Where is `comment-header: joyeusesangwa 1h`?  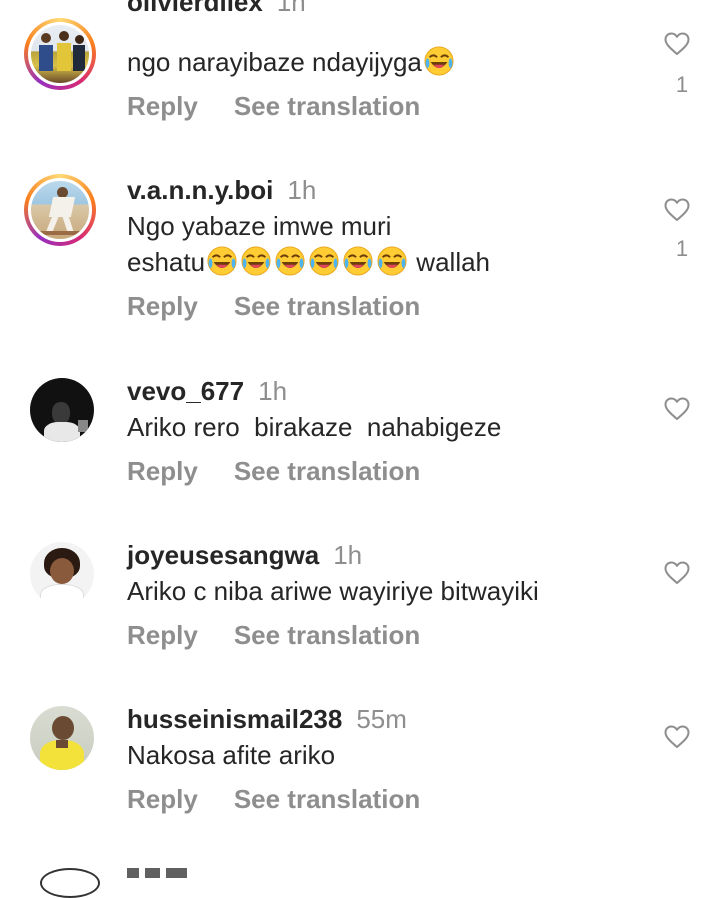
comment-header: joyeusesangwa 1h is located at coordinates (244, 555).